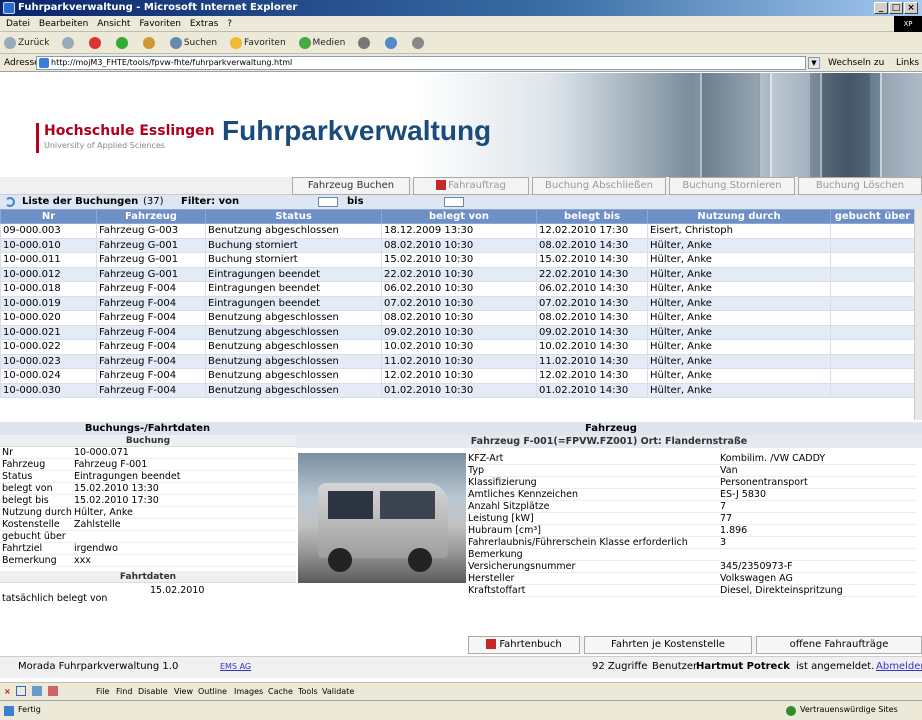  What do you see at coordinates (732, 186) in the screenshot?
I see `buchung-stornieren-button: Buchung Stornieren` at bounding box center [732, 186].